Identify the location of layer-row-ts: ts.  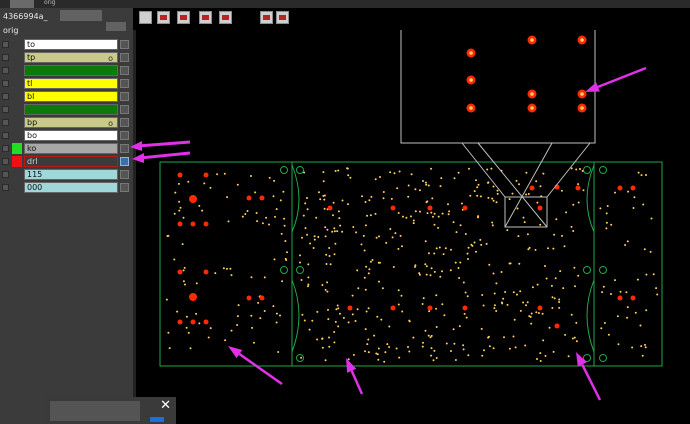
(66, 70).